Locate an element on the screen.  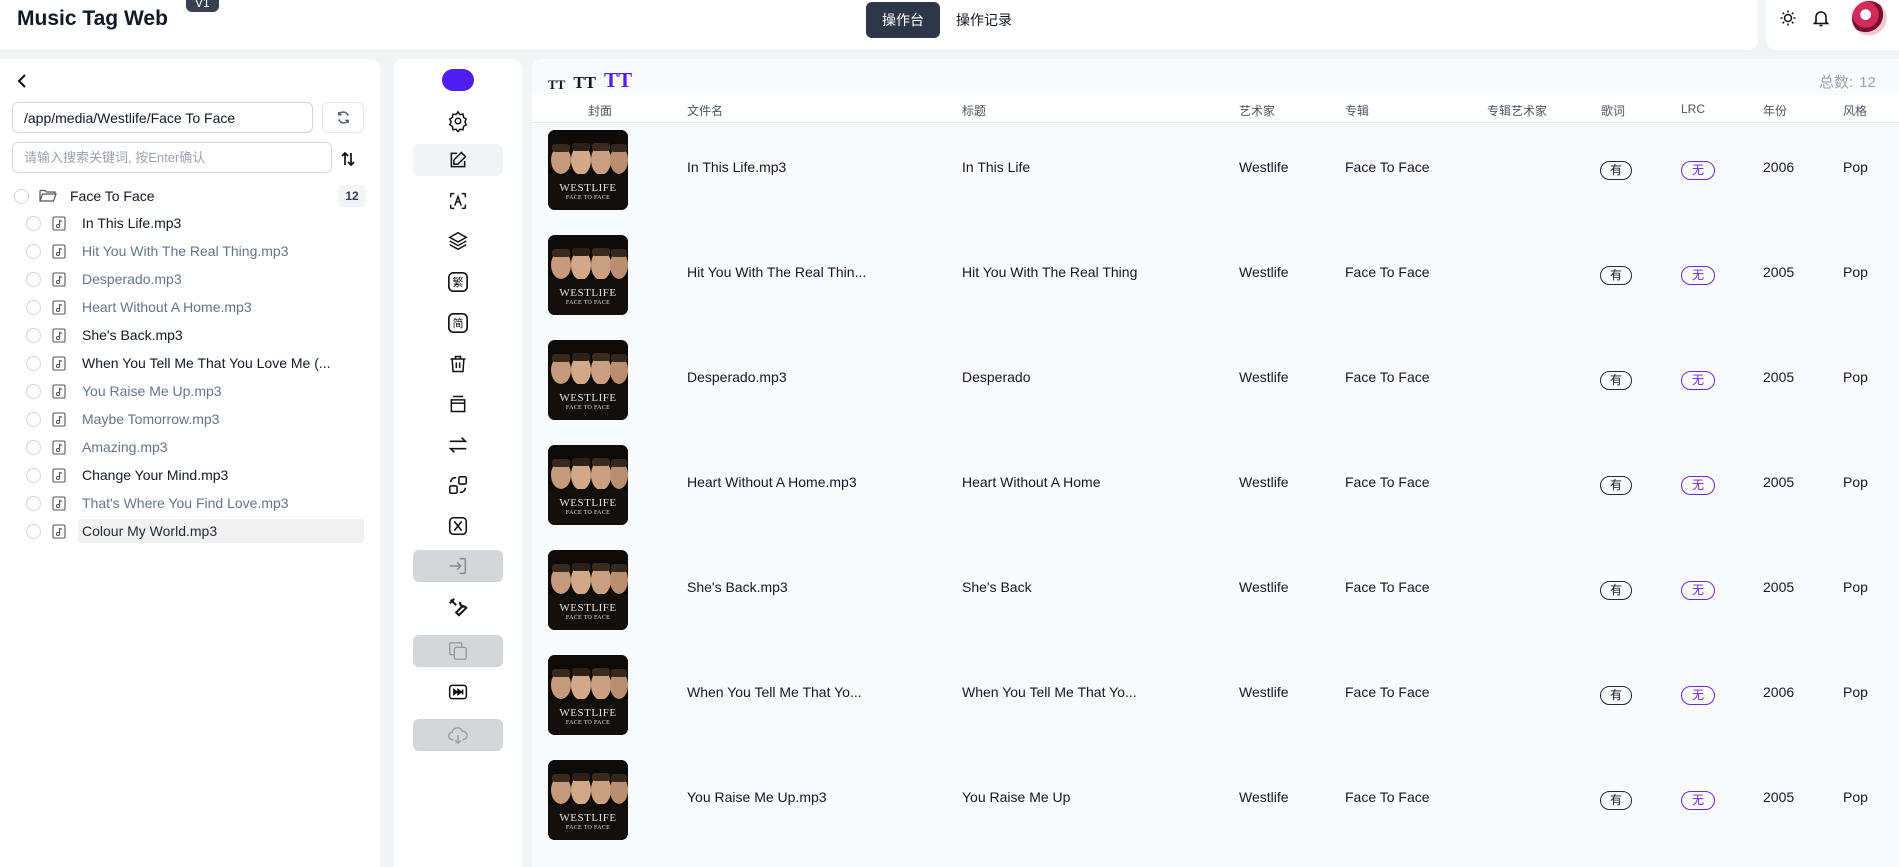
root-folder-label: Face To Face is located at coordinates (112, 196).